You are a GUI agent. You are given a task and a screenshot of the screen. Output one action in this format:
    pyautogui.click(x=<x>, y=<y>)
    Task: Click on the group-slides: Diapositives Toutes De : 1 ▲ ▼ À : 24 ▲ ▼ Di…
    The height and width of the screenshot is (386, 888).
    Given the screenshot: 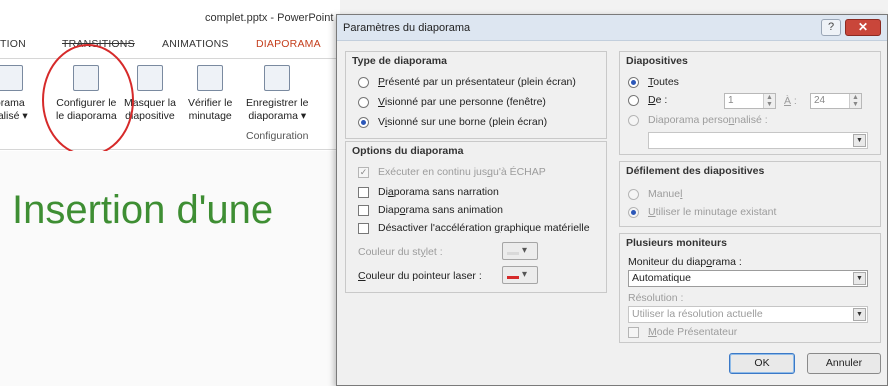 What is the action you would take?
    pyautogui.click(x=750, y=103)
    